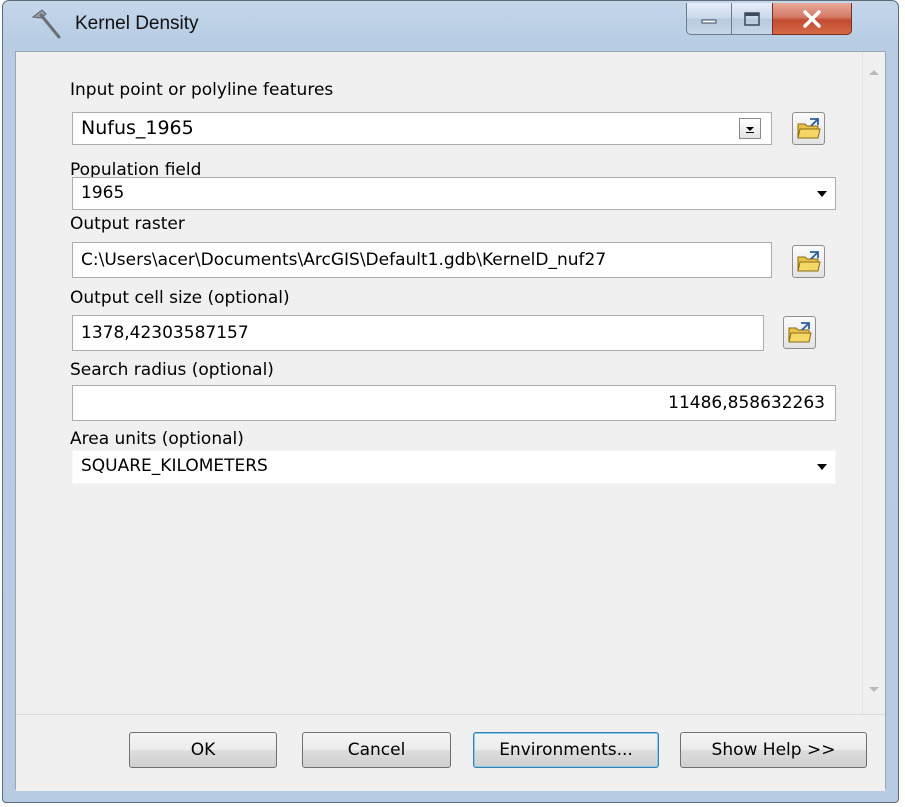  Describe the element at coordinates (137, 128) in the screenshot. I see `input-features-value: Nufus_1965` at that location.